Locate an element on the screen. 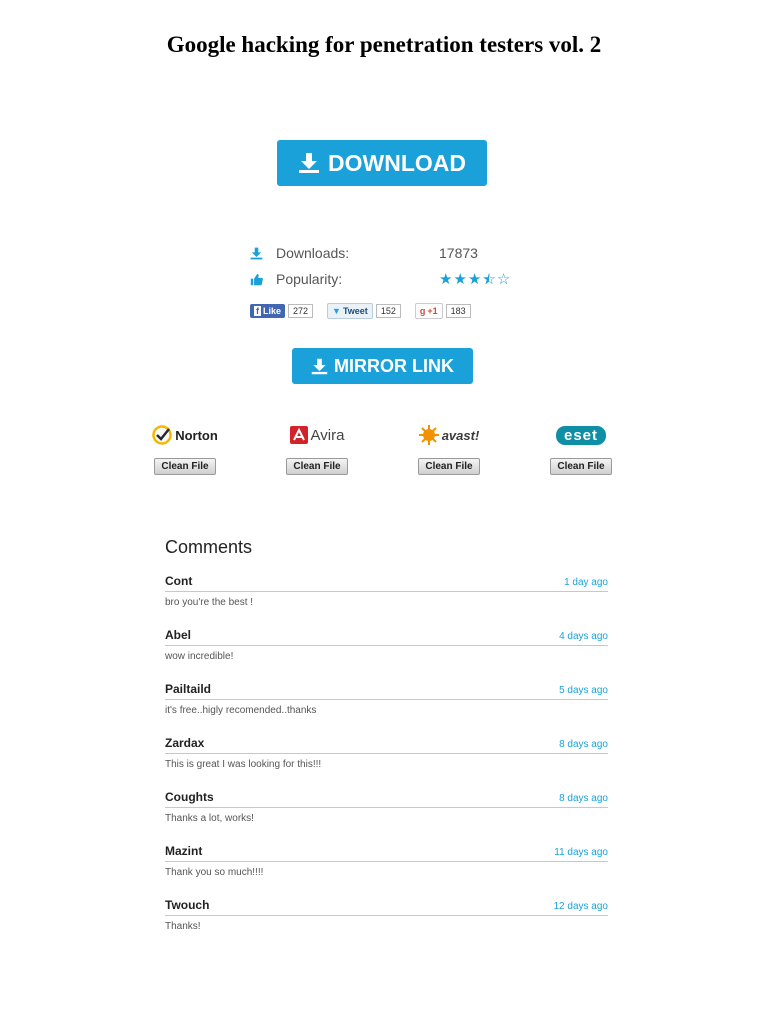 The width and height of the screenshot is (768, 1024). google-plus-button: g +1 183 is located at coordinates (442, 311).